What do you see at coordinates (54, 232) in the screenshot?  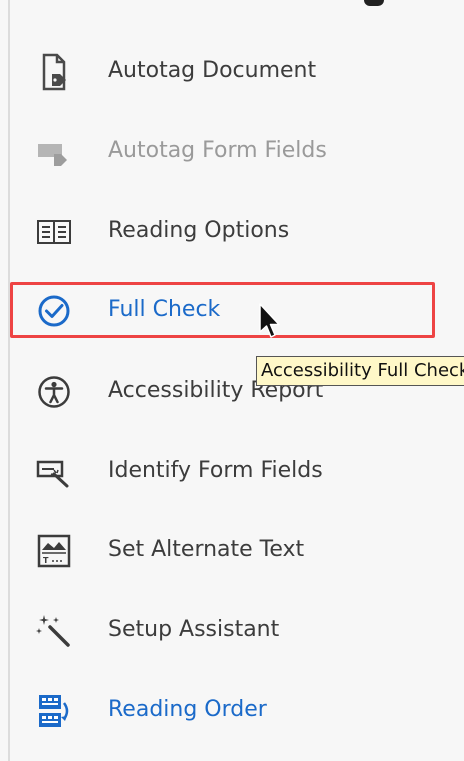 I see `book-icon` at bounding box center [54, 232].